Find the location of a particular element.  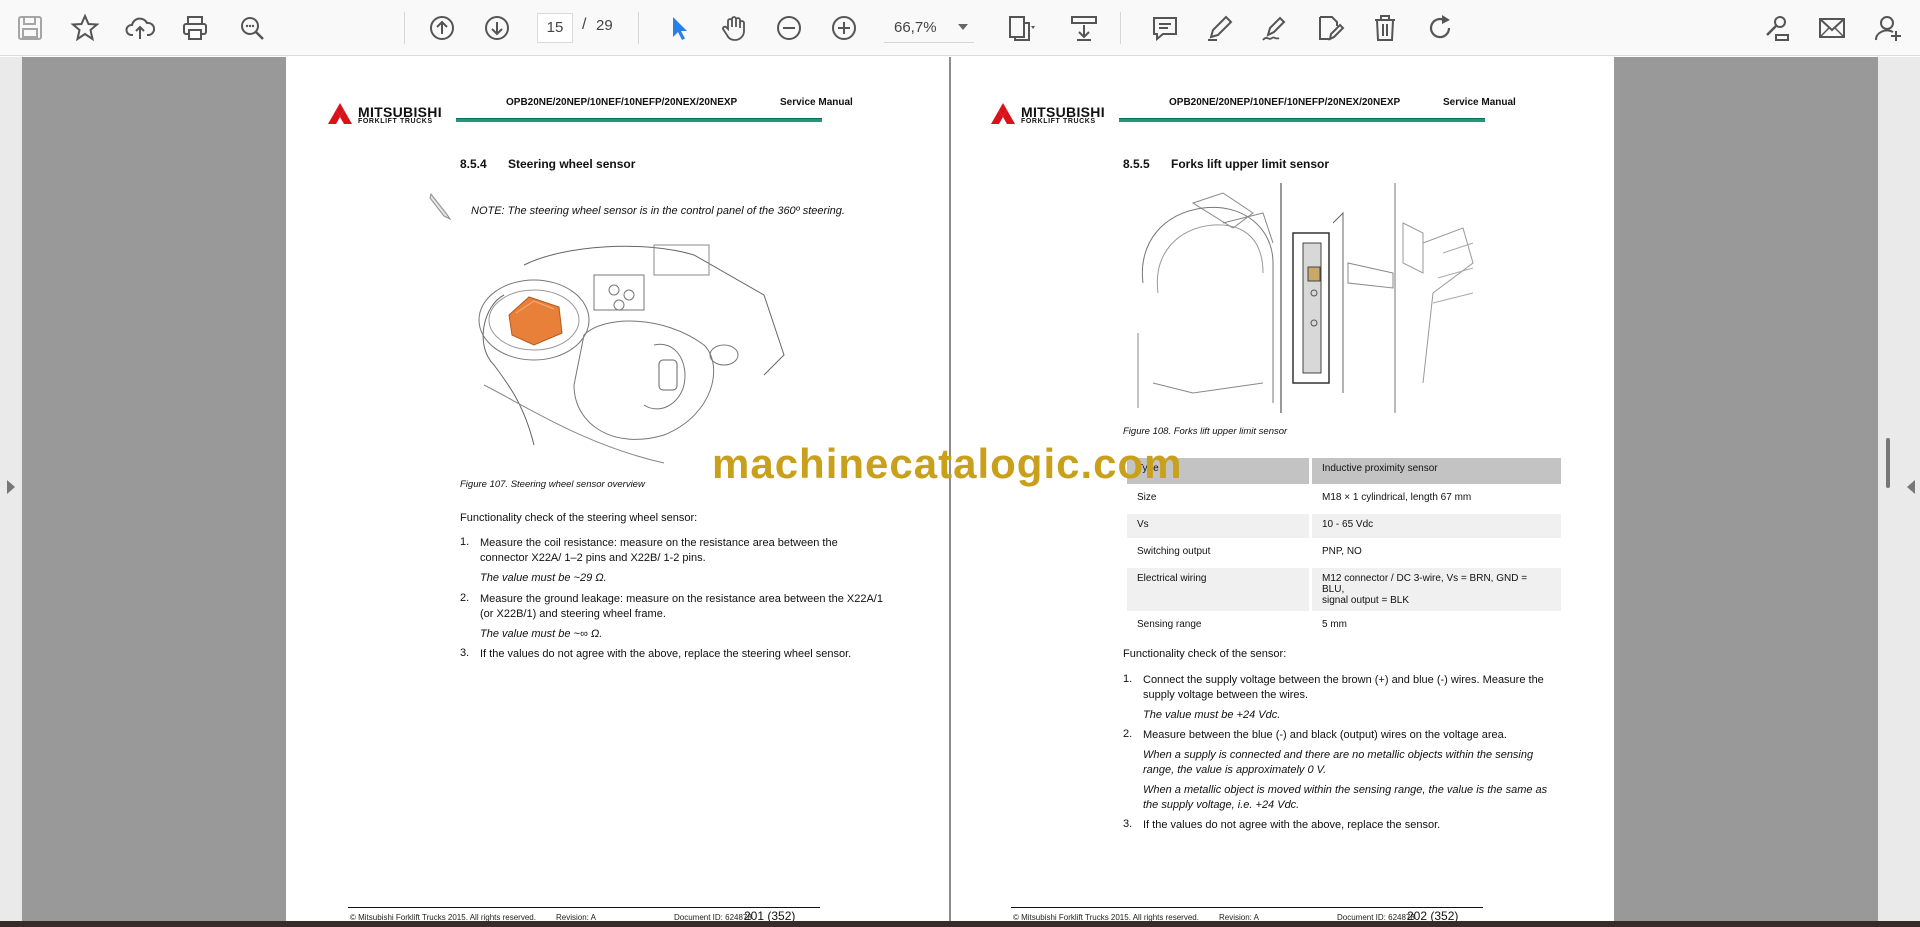

table-value: Inductive proximity sensor is located at coordinates (1436, 471).